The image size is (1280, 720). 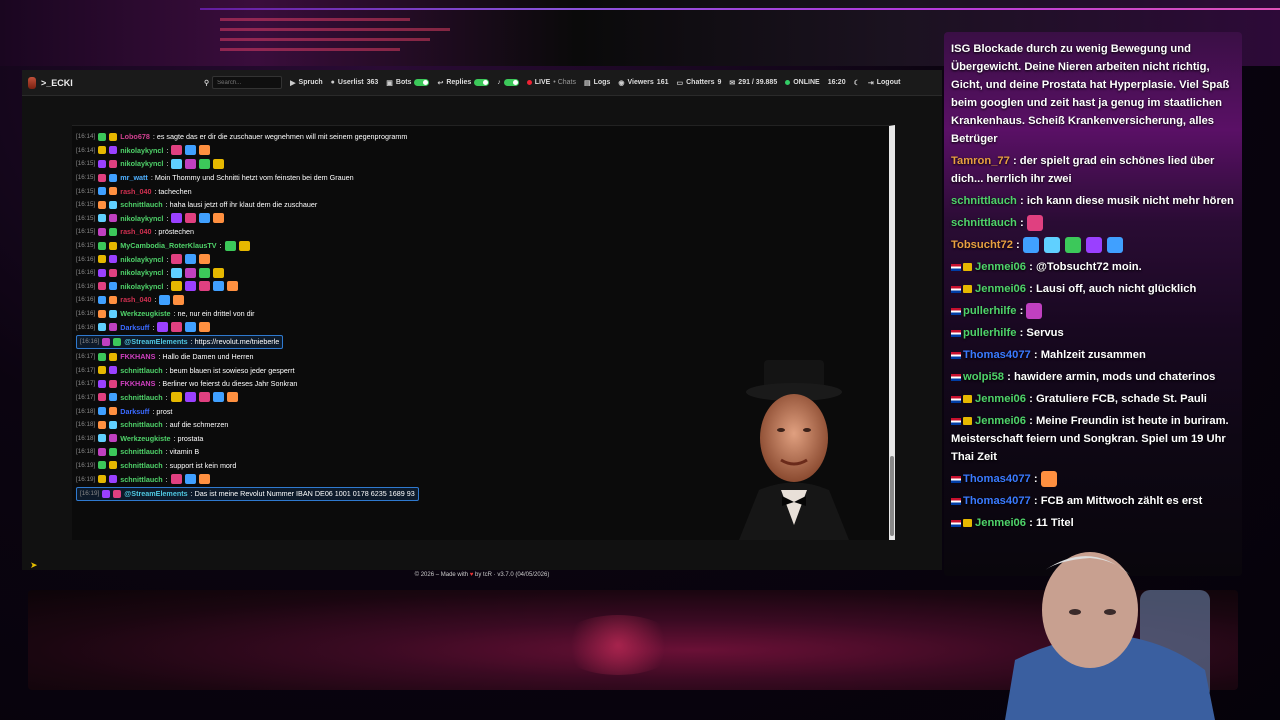 What do you see at coordinates (1116, 501) in the screenshot?
I see `overlay-message: : FCB am Mittwoch zählt es erst` at bounding box center [1116, 501].